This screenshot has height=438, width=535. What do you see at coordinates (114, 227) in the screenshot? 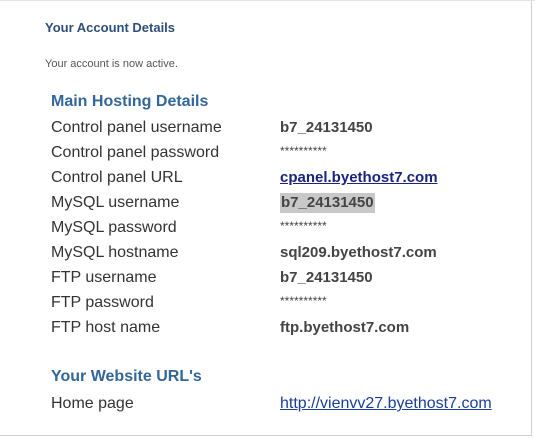
I see `mysql-password-label: MySQL password` at bounding box center [114, 227].